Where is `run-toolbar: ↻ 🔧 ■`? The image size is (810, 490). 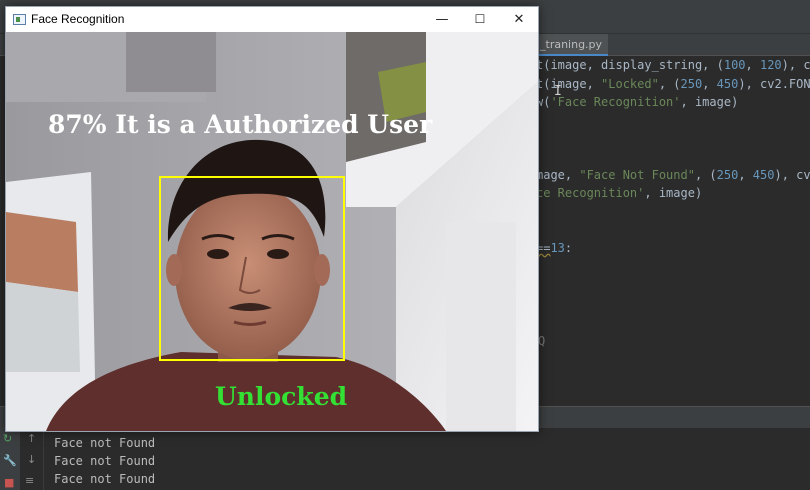
run-toolbar: ↻ 🔧 ■ is located at coordinates (10, 459).